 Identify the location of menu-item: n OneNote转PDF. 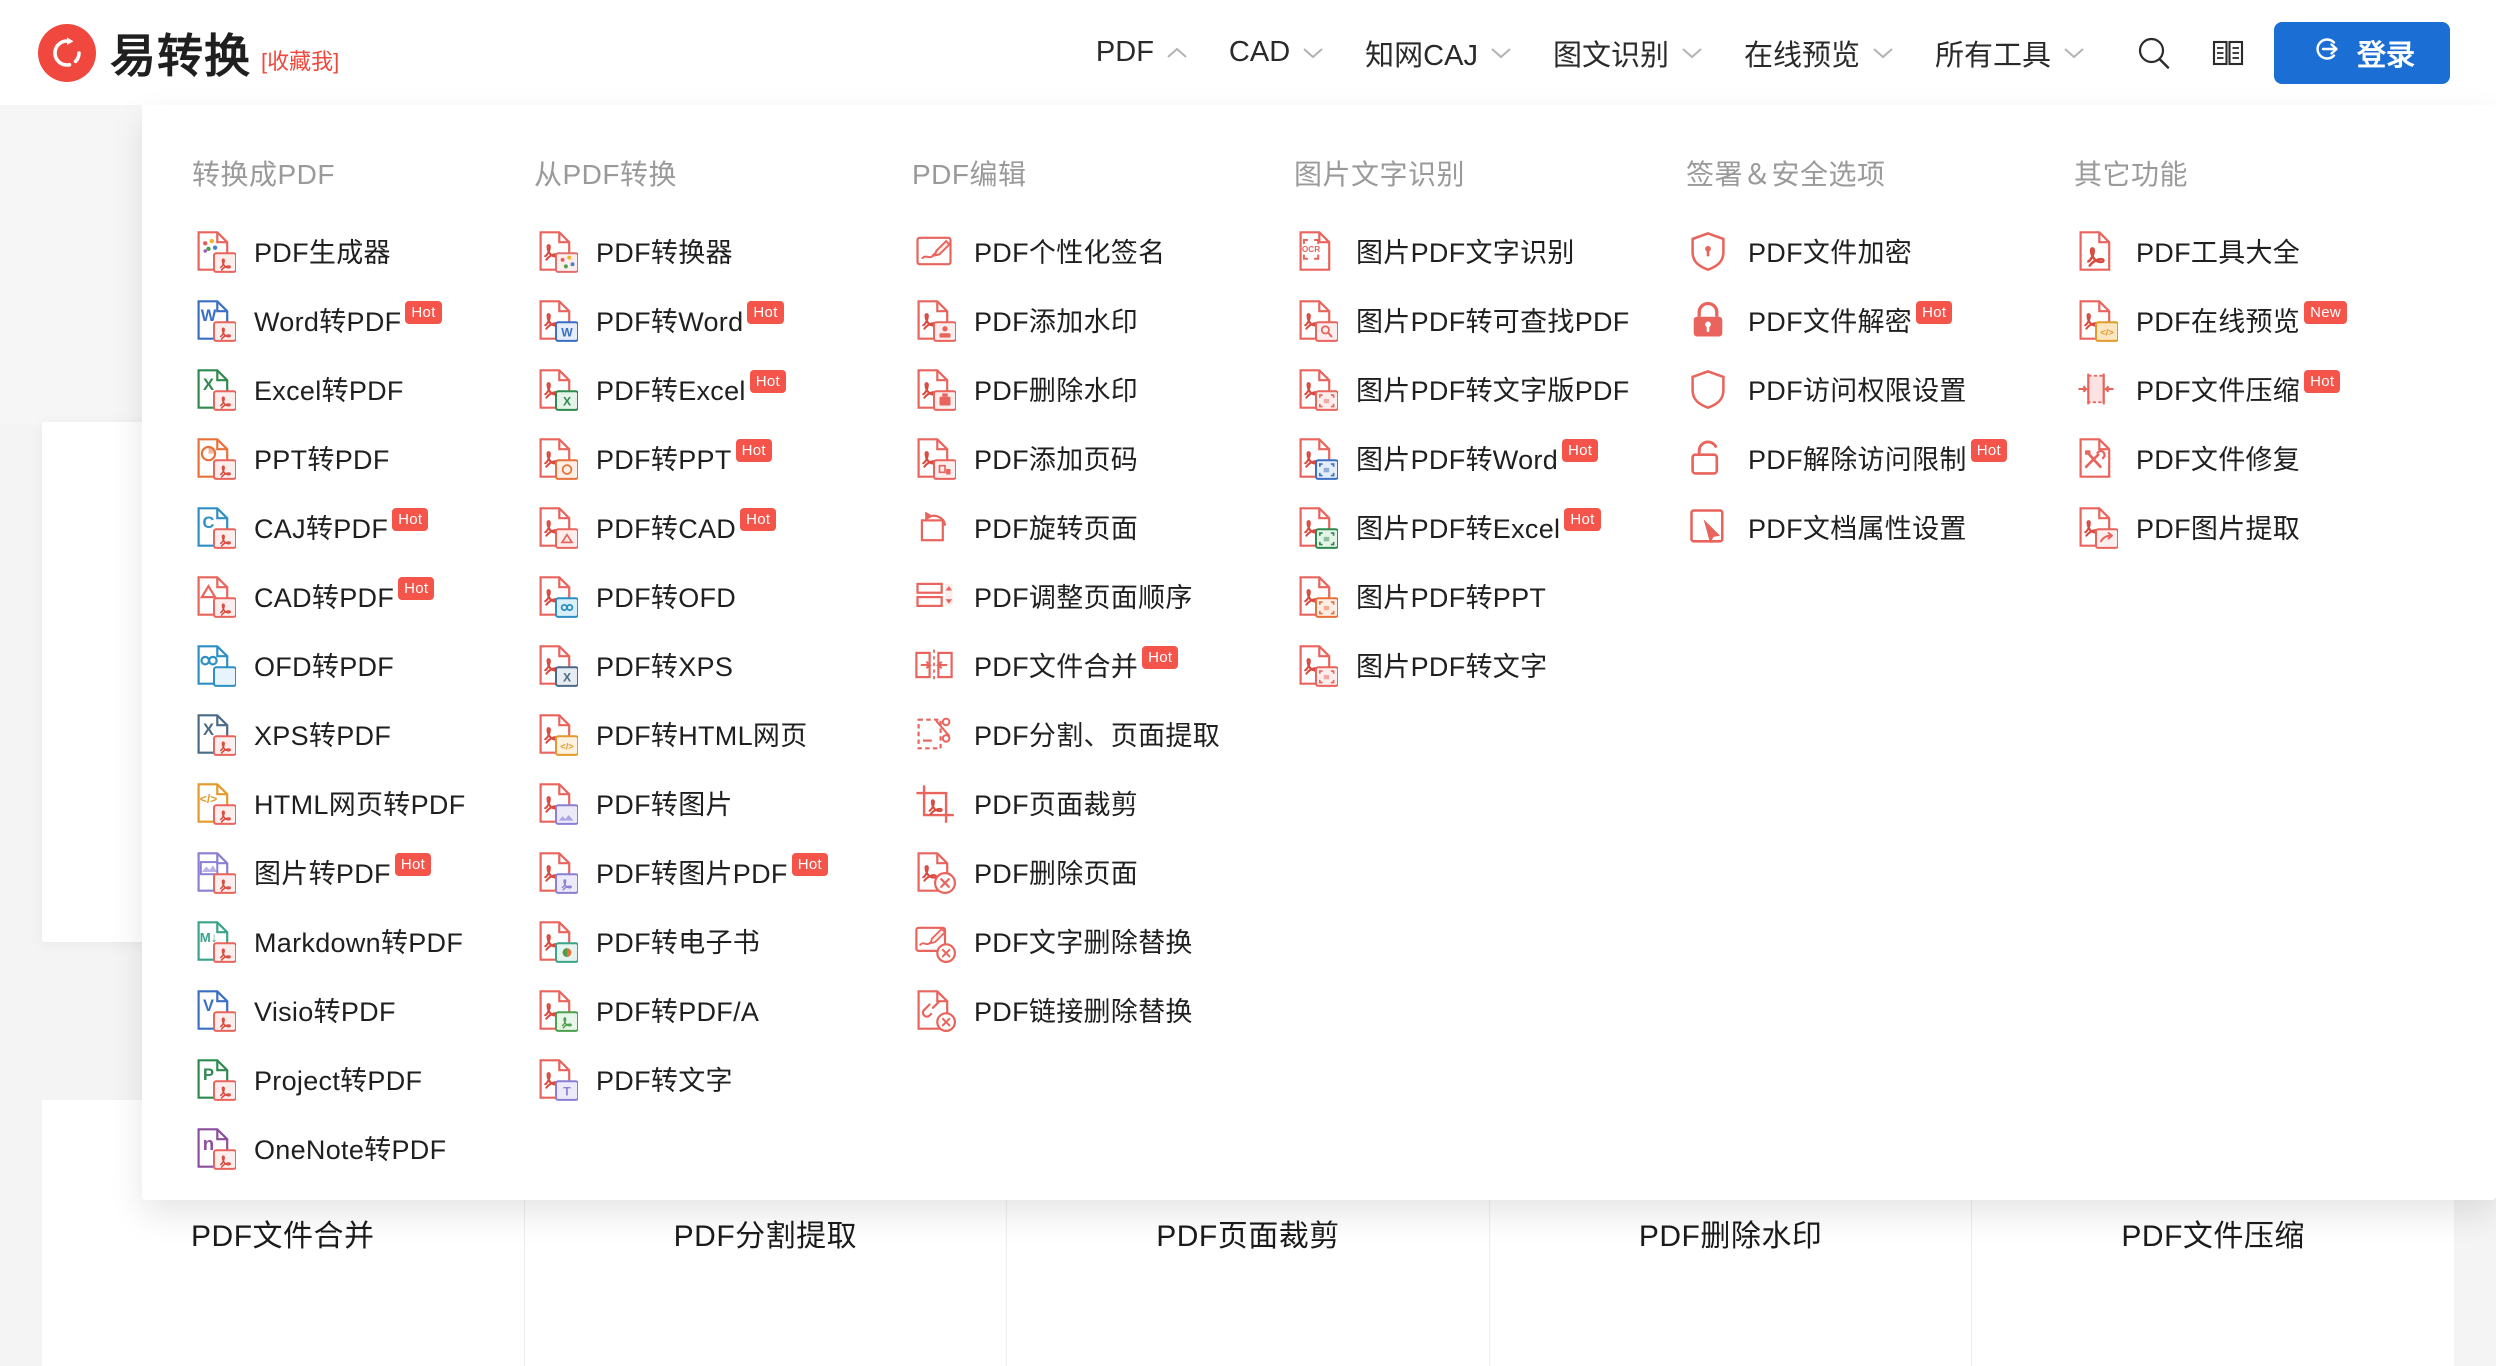
(363, 1147).